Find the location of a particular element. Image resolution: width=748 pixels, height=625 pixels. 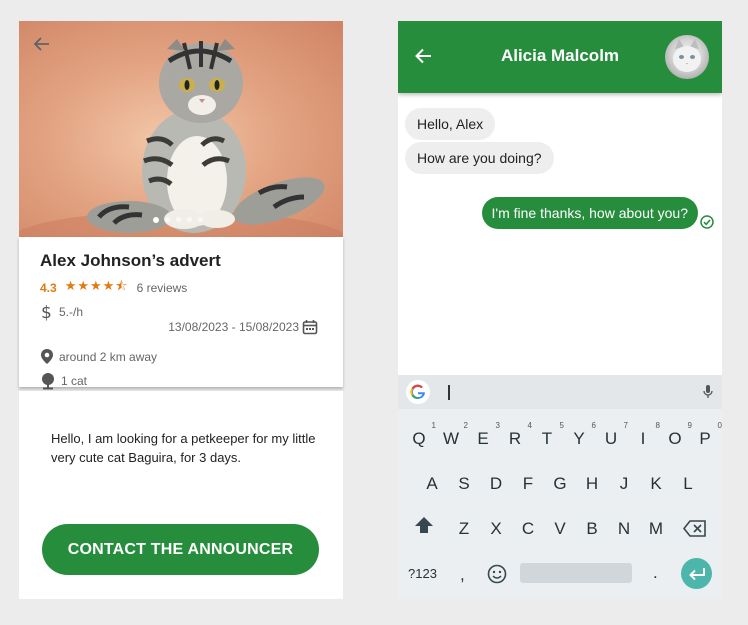

comma-key: , is located at coordinates (462, 575).